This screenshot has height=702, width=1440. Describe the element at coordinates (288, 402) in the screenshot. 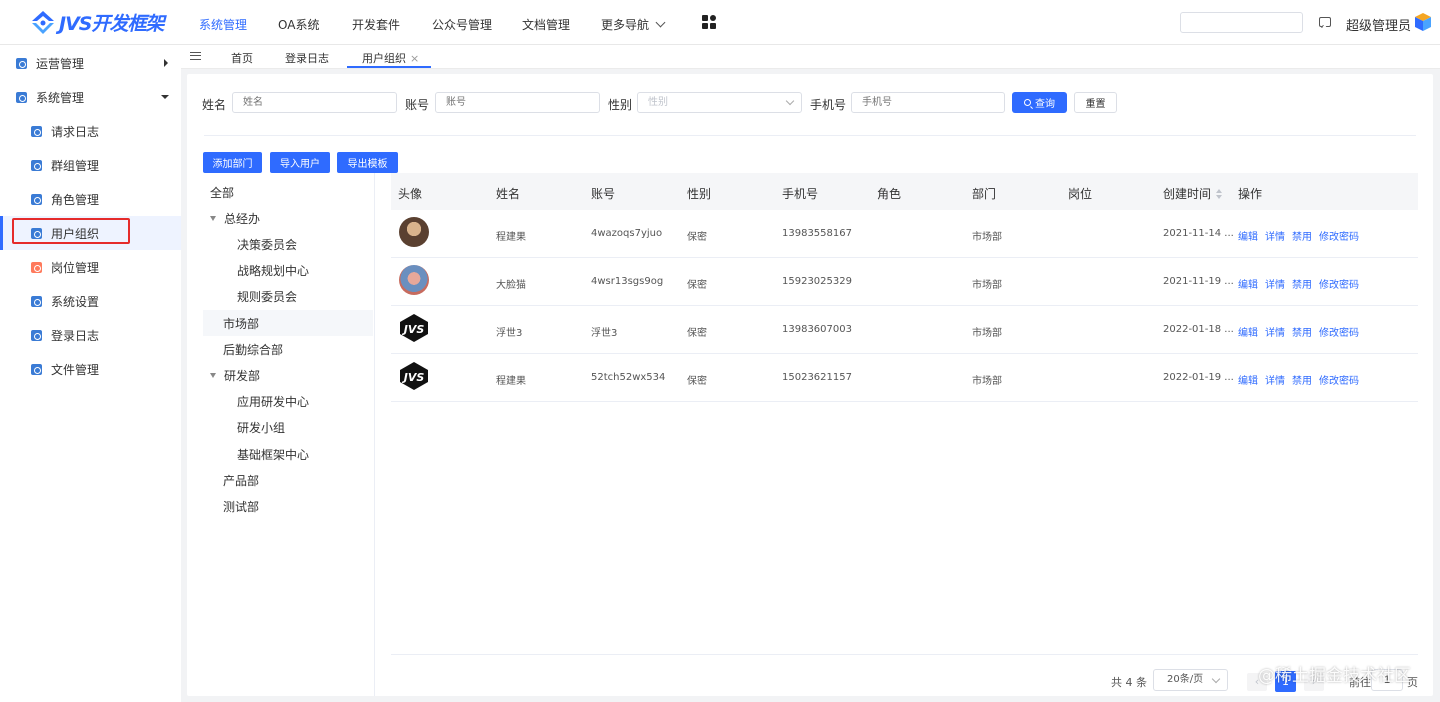

I see `tree-node: 应用研发中心` at that location.